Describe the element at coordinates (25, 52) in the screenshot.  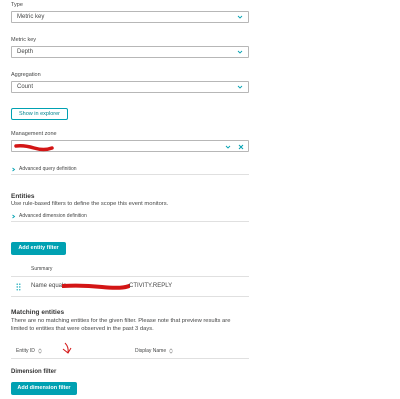
I see `metric-key-value: Depth` at that location.